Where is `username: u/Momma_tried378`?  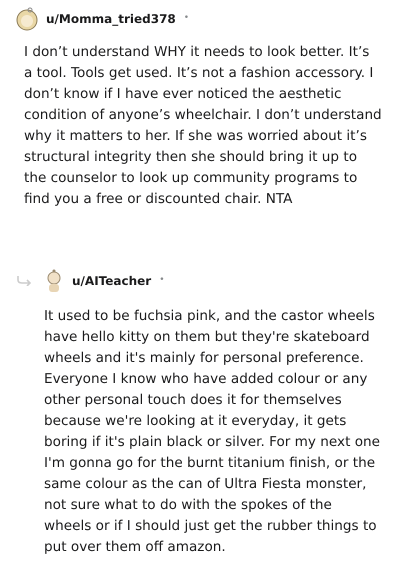
username: u/Momma_tried378 is located at coordinates (111, 19).